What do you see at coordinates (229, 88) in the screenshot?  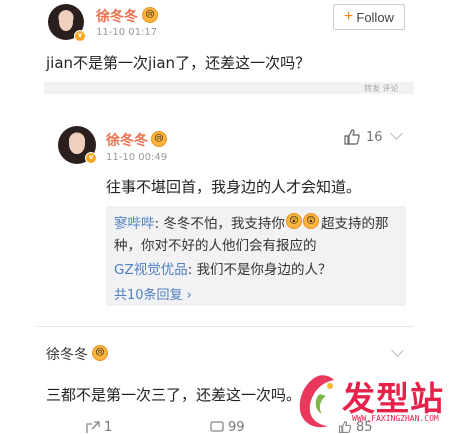 I see `post-footer-bar` at bounding box center [229, 88].